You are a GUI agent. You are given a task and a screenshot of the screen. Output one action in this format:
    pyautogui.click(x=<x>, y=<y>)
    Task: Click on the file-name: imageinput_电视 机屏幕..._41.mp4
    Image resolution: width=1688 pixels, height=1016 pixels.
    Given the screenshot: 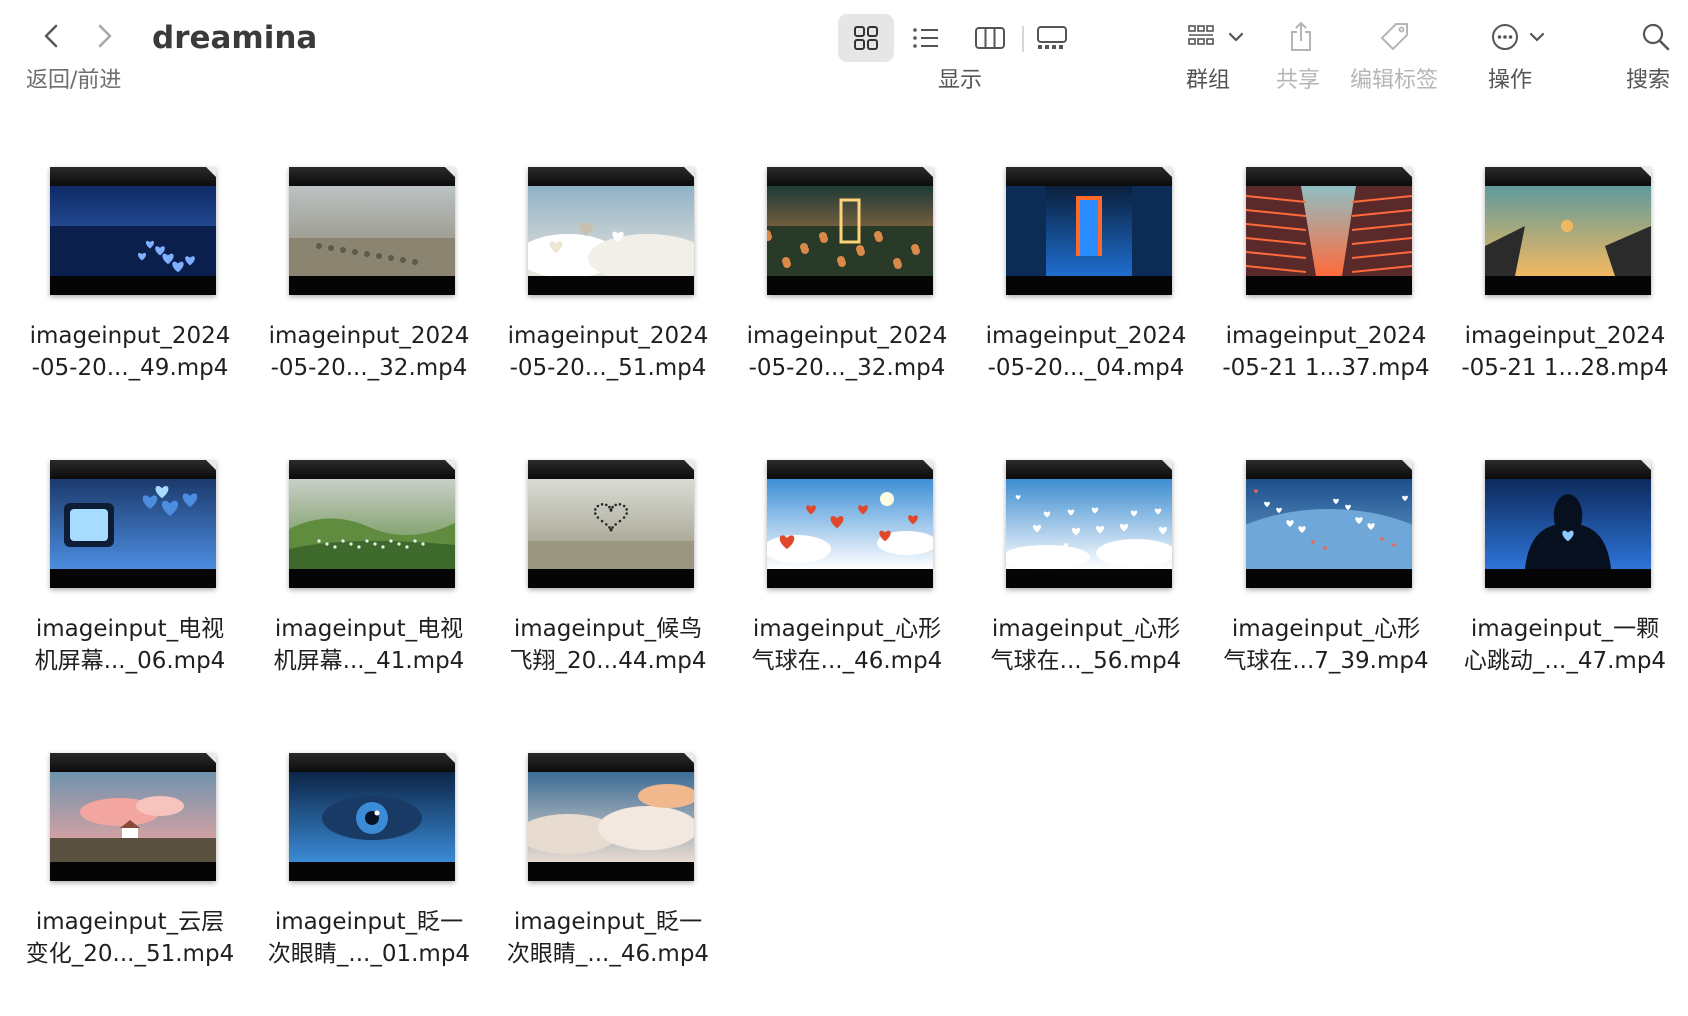 What is the action you would take?
    pyautogui.click(x=369, y=645)
    